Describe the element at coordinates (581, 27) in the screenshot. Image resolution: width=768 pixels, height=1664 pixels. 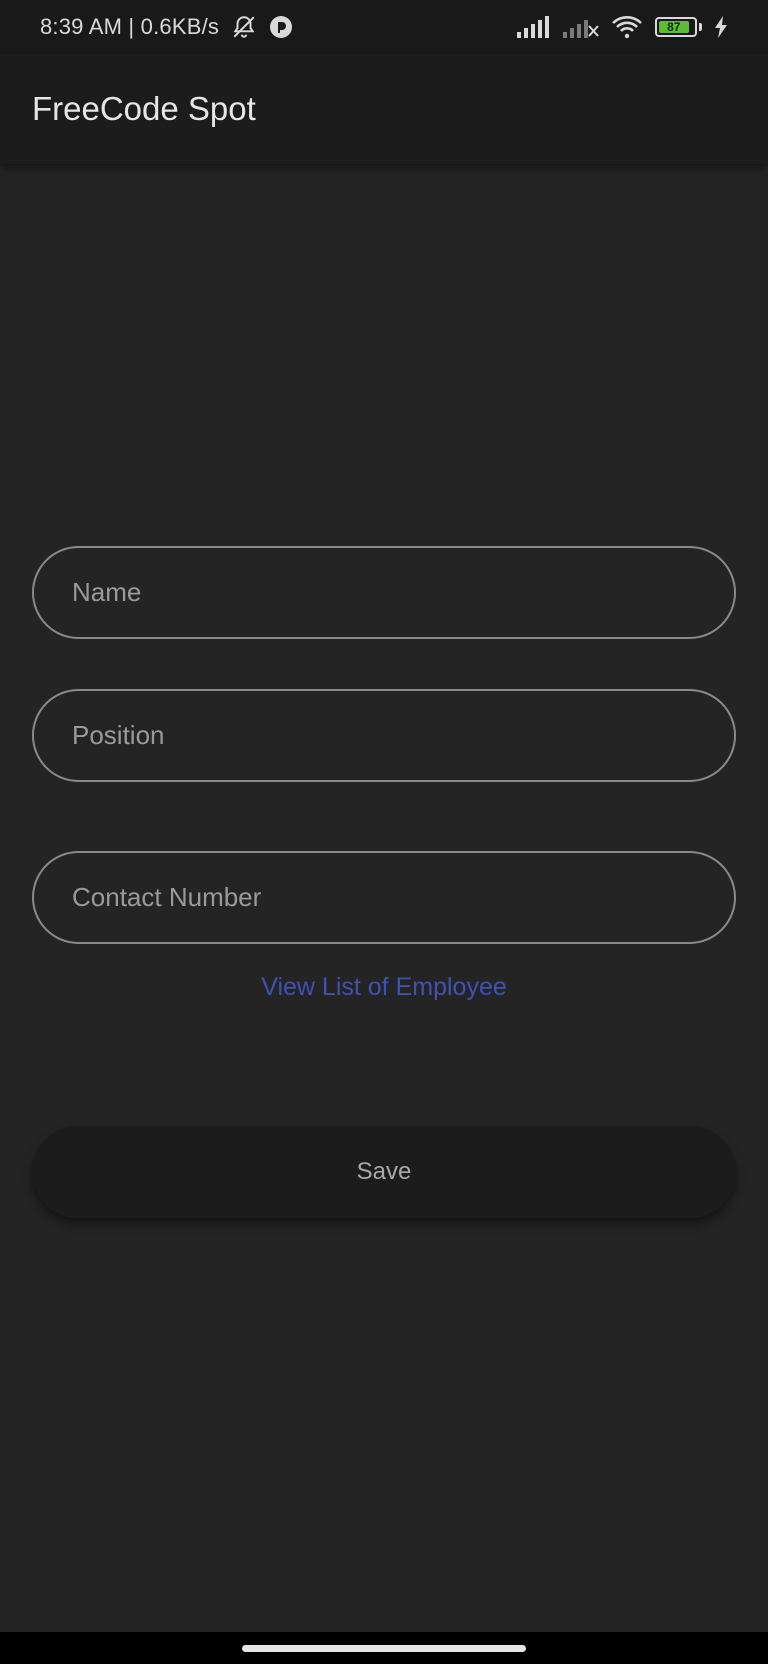
I see `signal-no-sim-icon` at that location.